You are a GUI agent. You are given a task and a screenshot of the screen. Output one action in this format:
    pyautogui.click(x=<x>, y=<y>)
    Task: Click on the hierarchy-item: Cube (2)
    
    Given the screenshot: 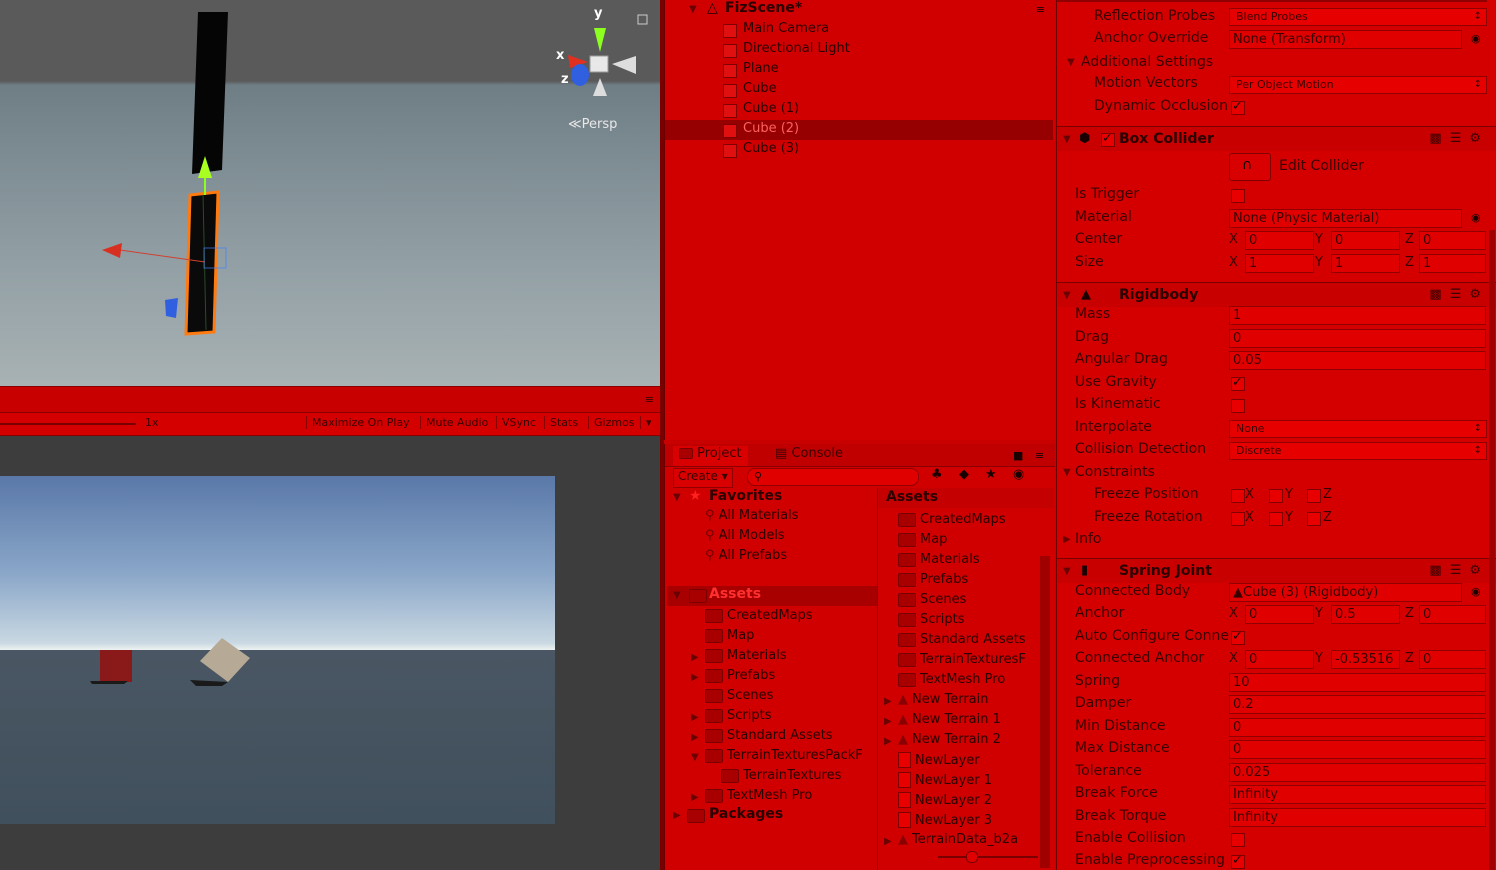 What is the action you would take?
    pyautogui.click(x=859, y=130)
    